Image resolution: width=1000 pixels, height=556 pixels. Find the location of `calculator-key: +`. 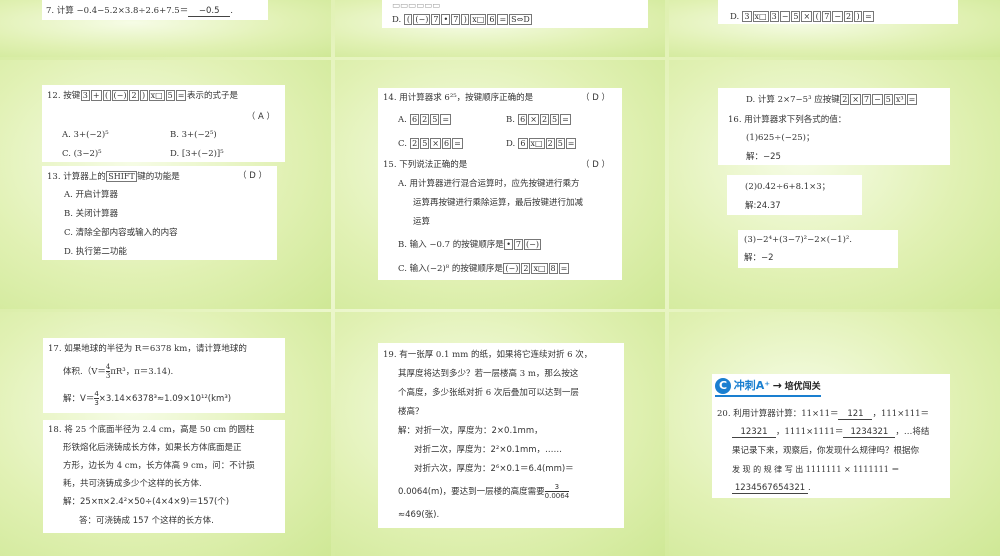

calculator-key: + is located at coordinates (96, 95).